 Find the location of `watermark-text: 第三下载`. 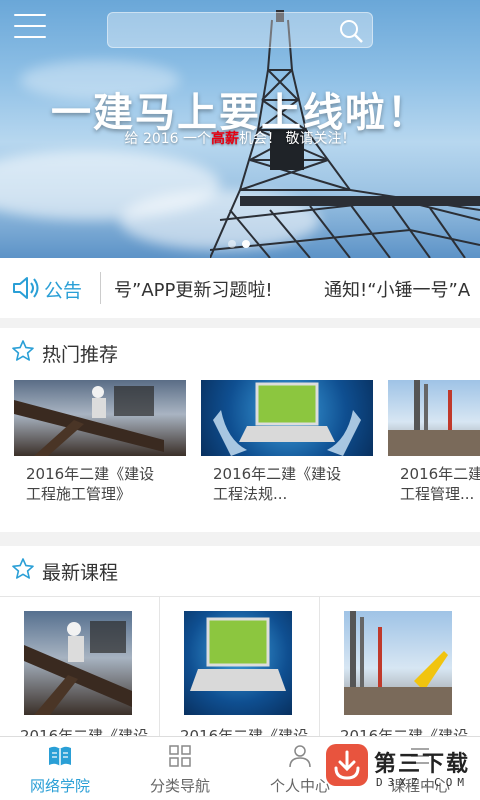

watermark-text: 第三下载 is located at coordinates (422, 764).